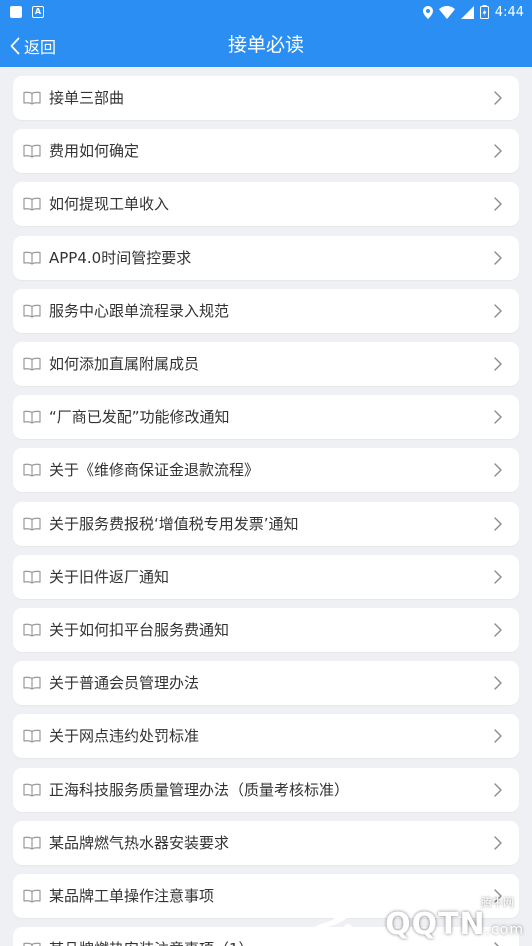 The width and height of the screenshot is (532, 946). I want to click on back-label: 返回, so click(40, 47).